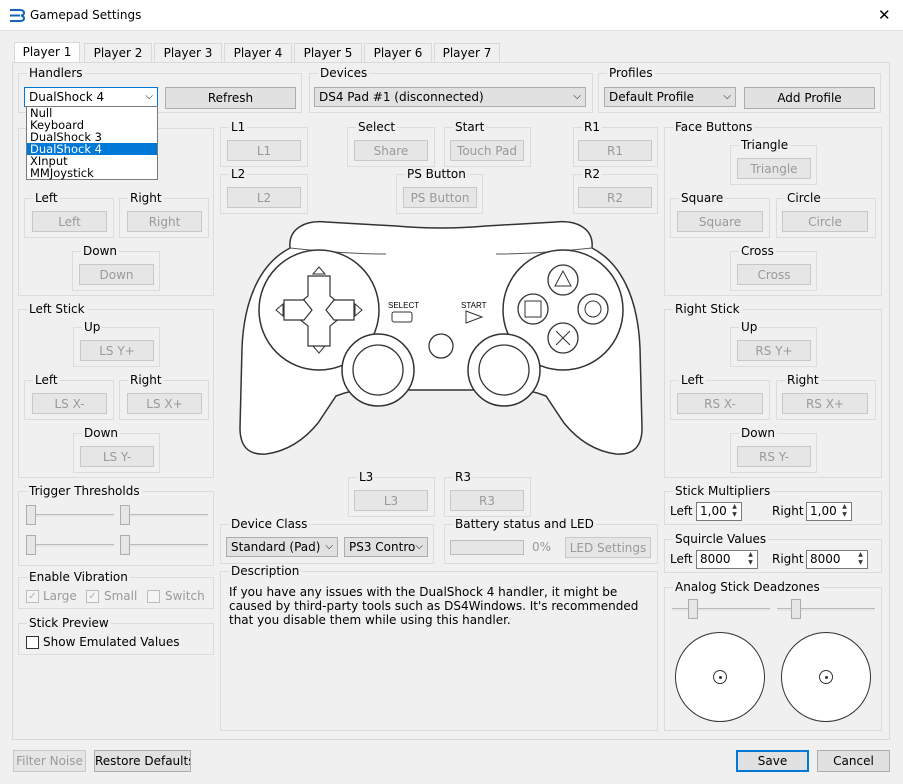 The width and height of the screenshot is (903, 784). Describe the element at coordinates (592, 174) in the screenshot. I see `r2-label: R2` at that location.